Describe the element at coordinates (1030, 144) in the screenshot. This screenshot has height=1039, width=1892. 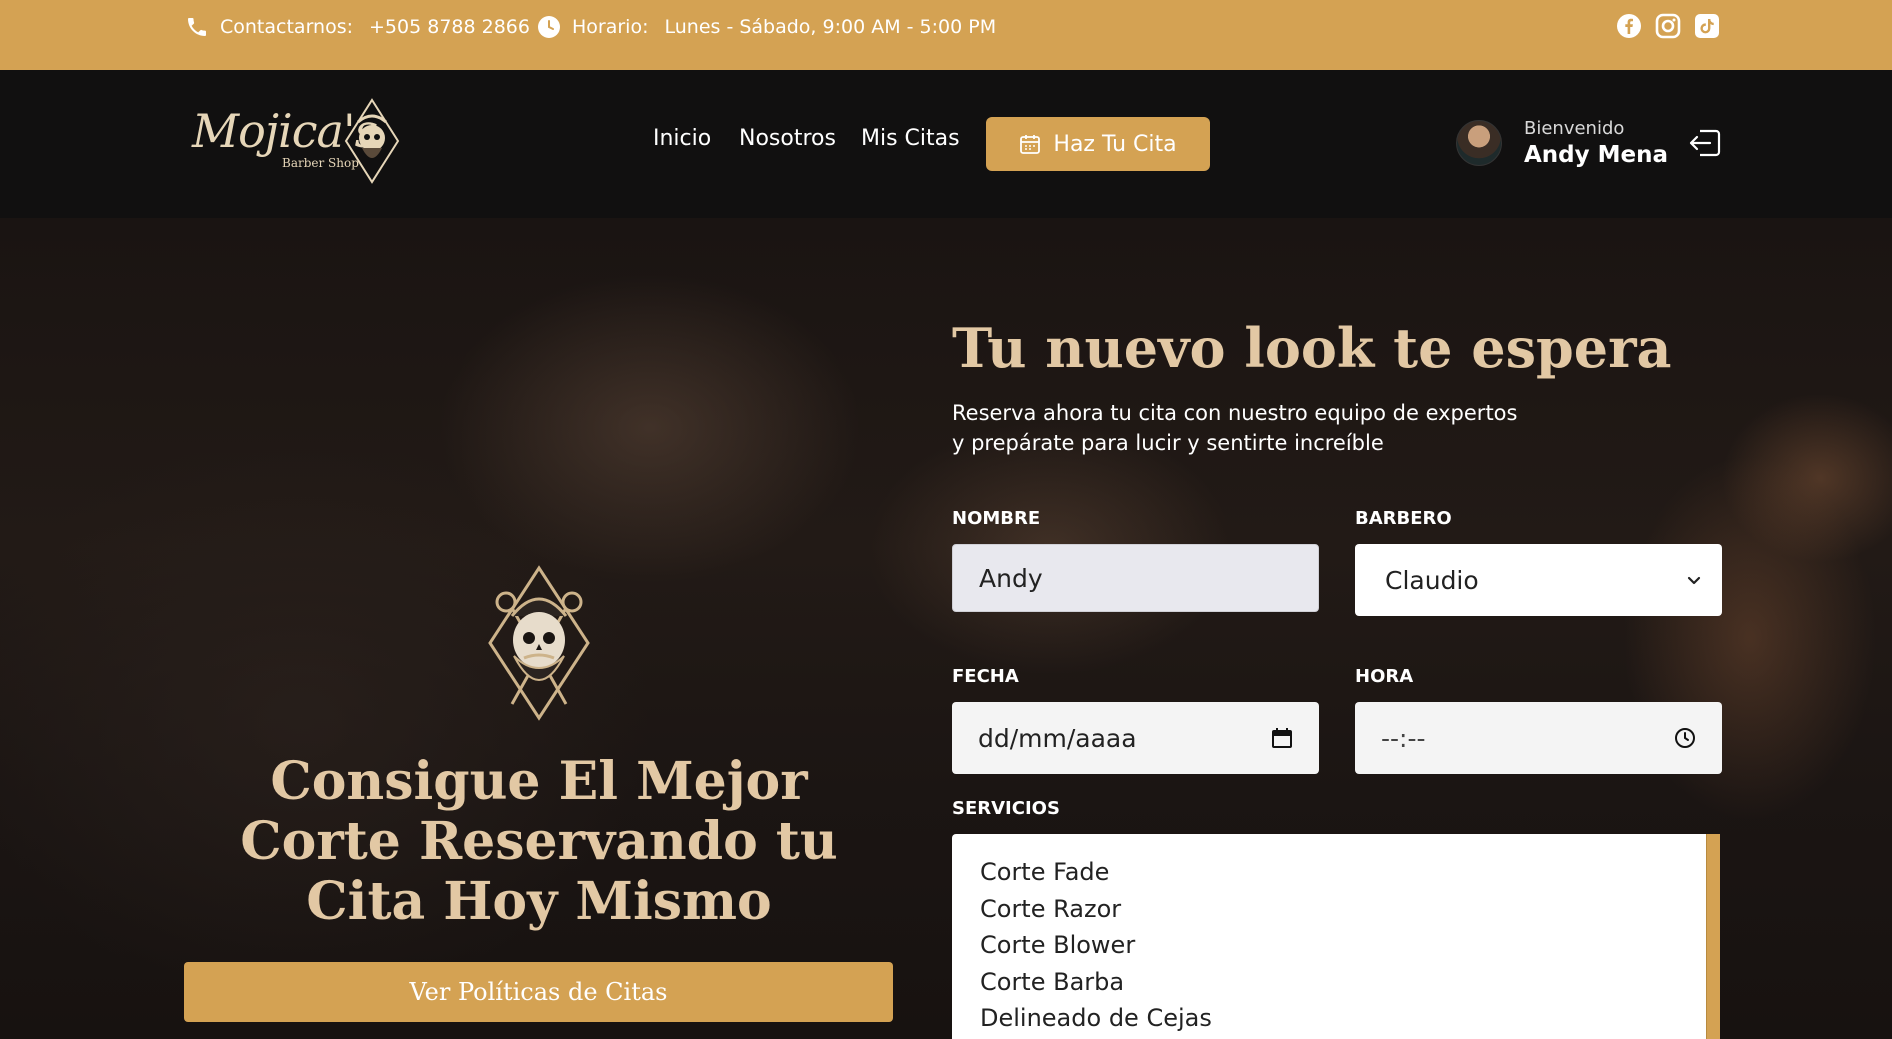
I see `calendar-icon` at that location.